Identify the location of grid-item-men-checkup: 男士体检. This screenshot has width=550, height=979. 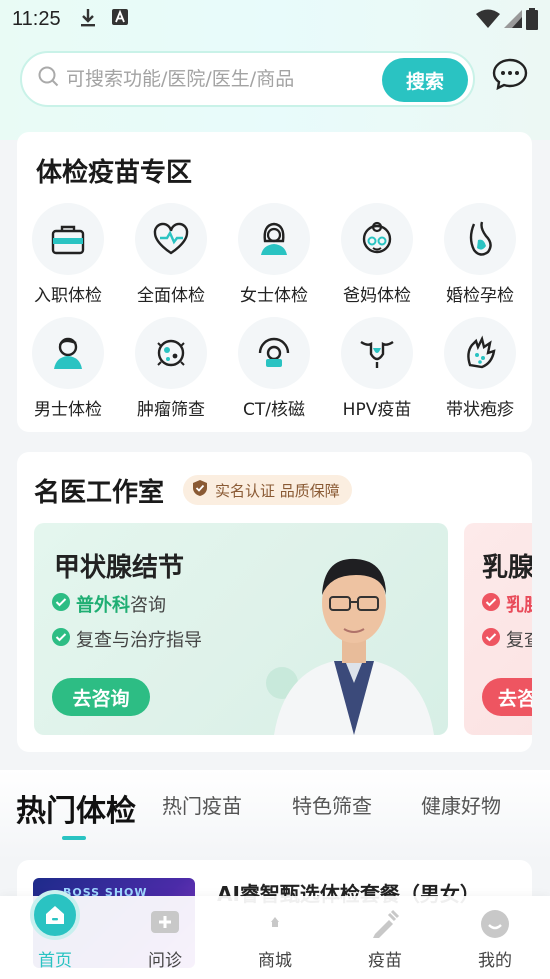
(68, 368).